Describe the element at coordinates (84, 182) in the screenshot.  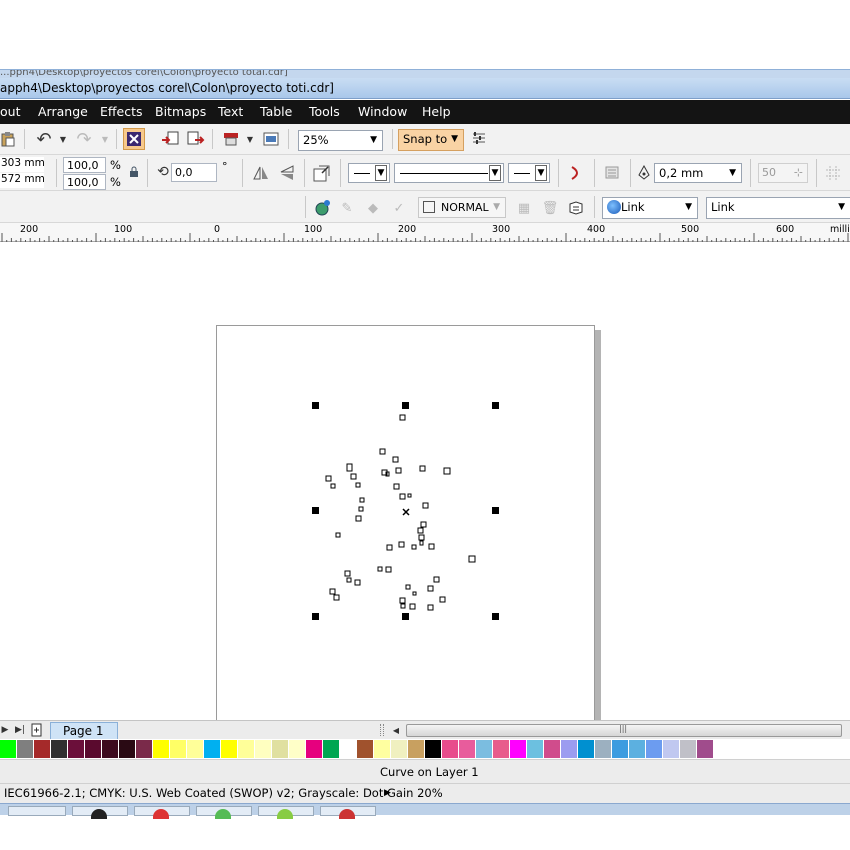
I see `scale-y-field: 100,0` at that location.